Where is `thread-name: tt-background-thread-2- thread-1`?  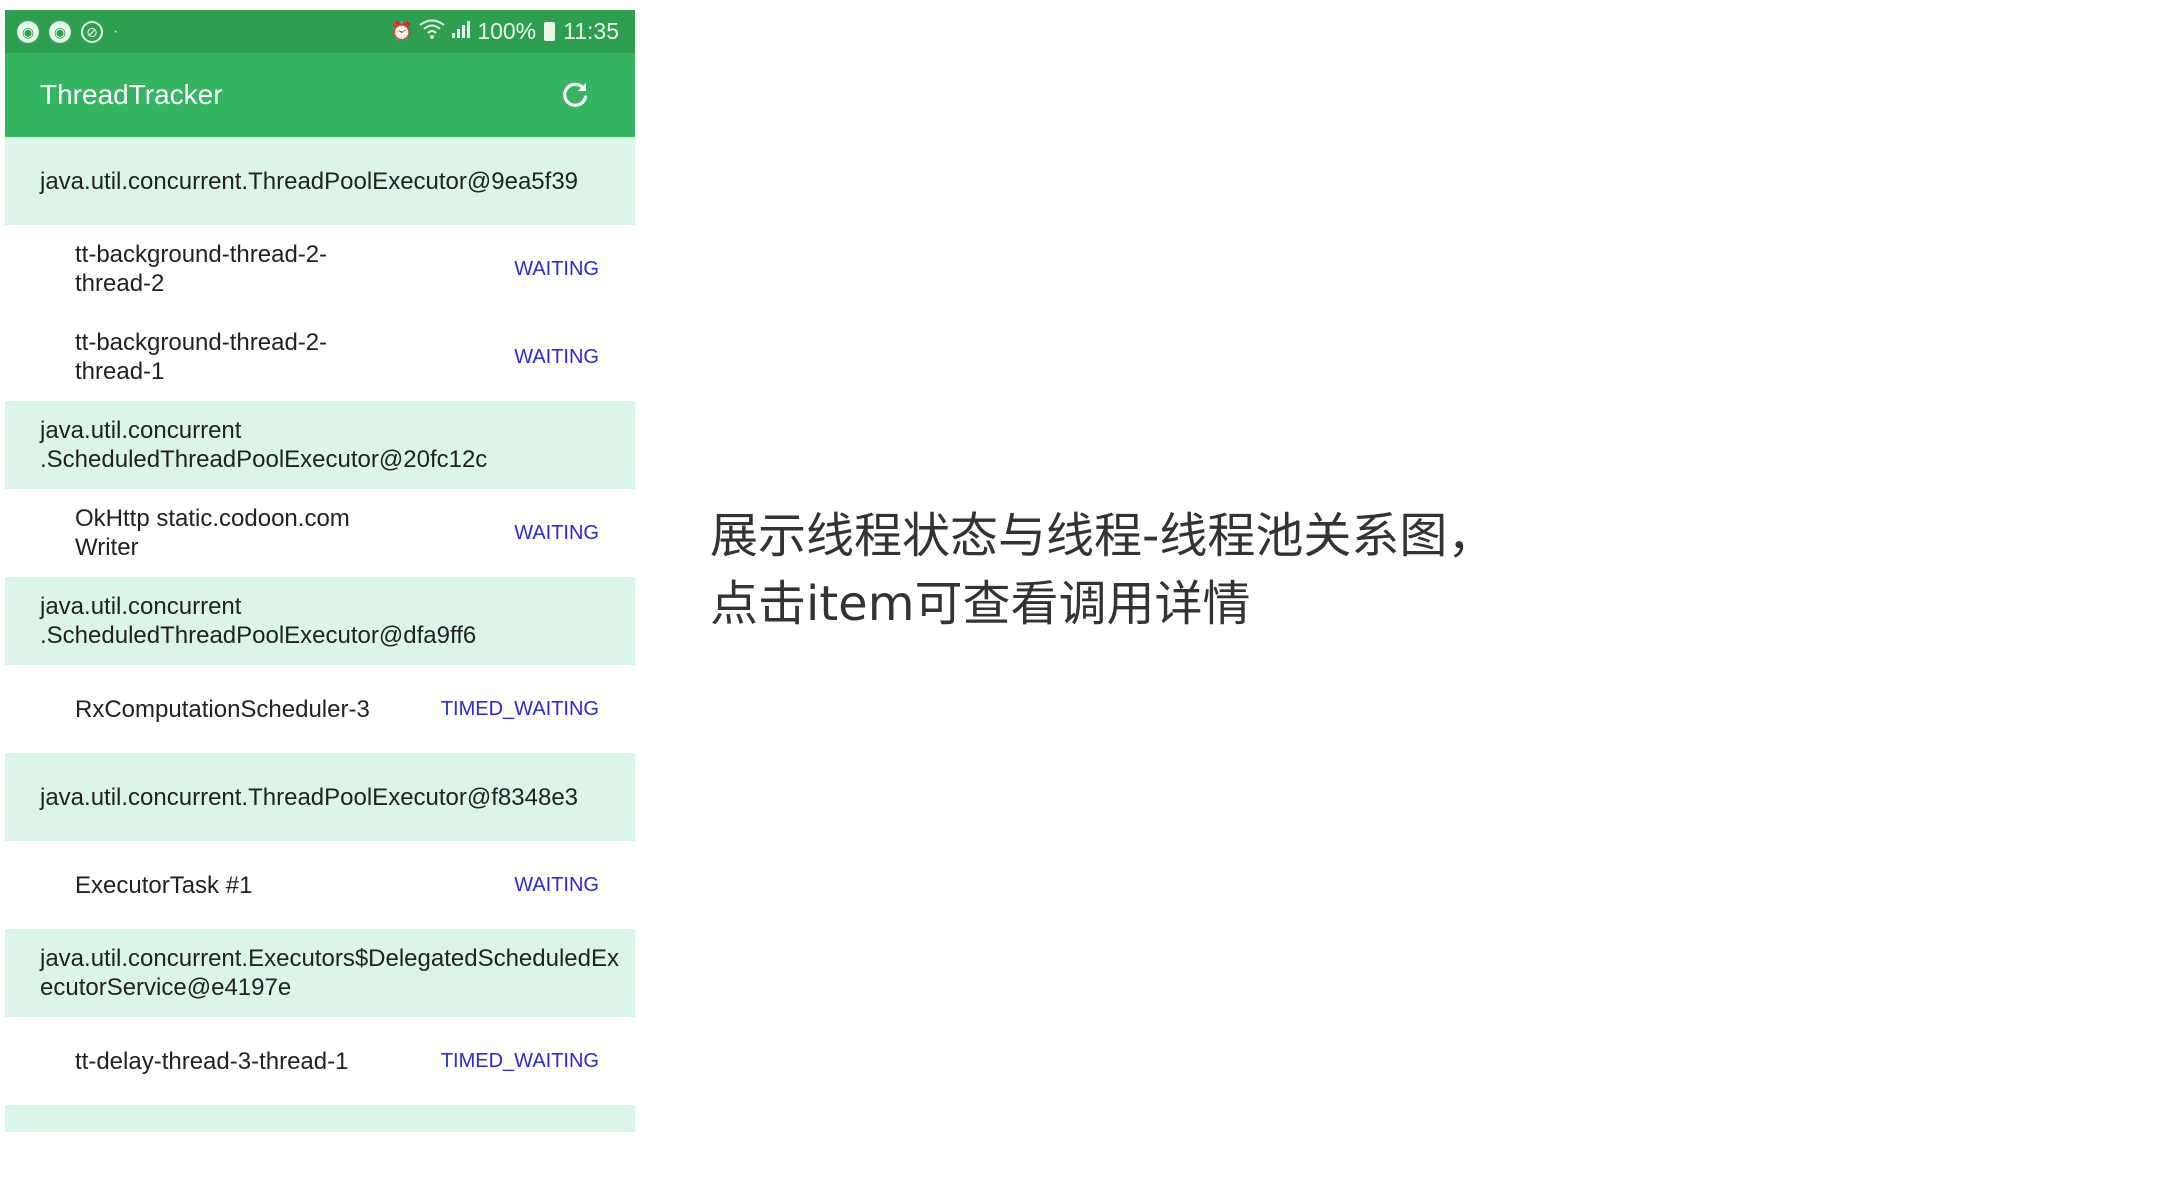
thread-name: tt-background-thread-2- thread-1 is located at coordinates (201, 357).